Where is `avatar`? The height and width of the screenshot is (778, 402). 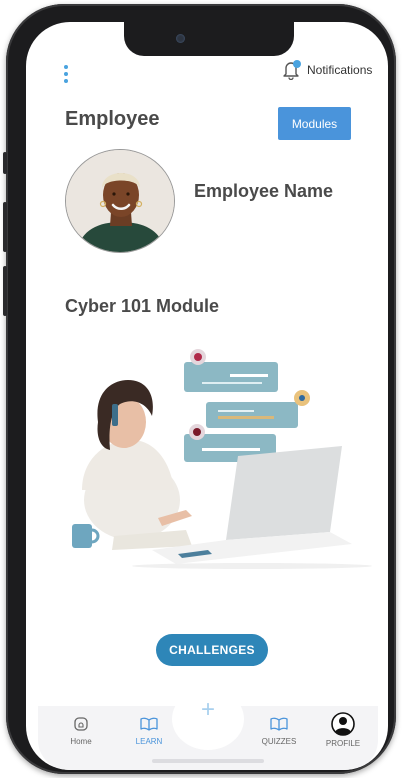
avatar is located at coordinates (120, 201).